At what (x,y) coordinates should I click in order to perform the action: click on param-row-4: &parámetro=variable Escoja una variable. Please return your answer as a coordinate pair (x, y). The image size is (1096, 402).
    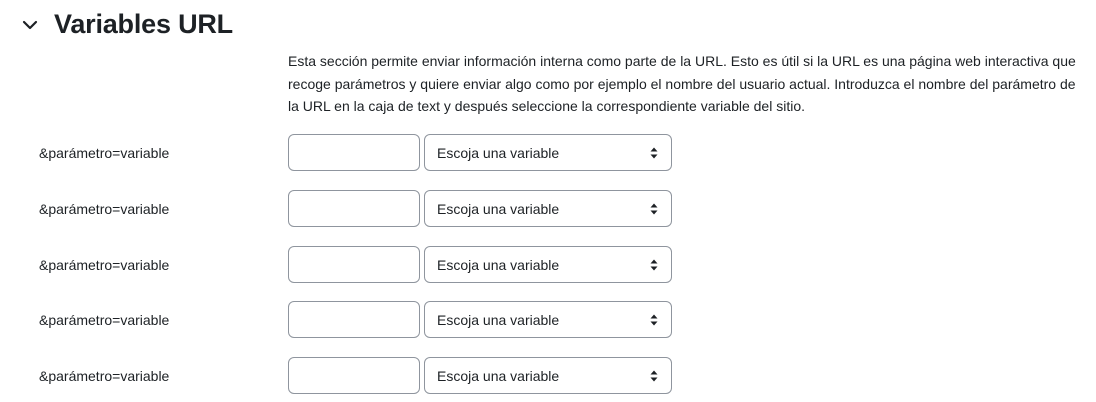
    Looking at the image, I should click on (548, 320).